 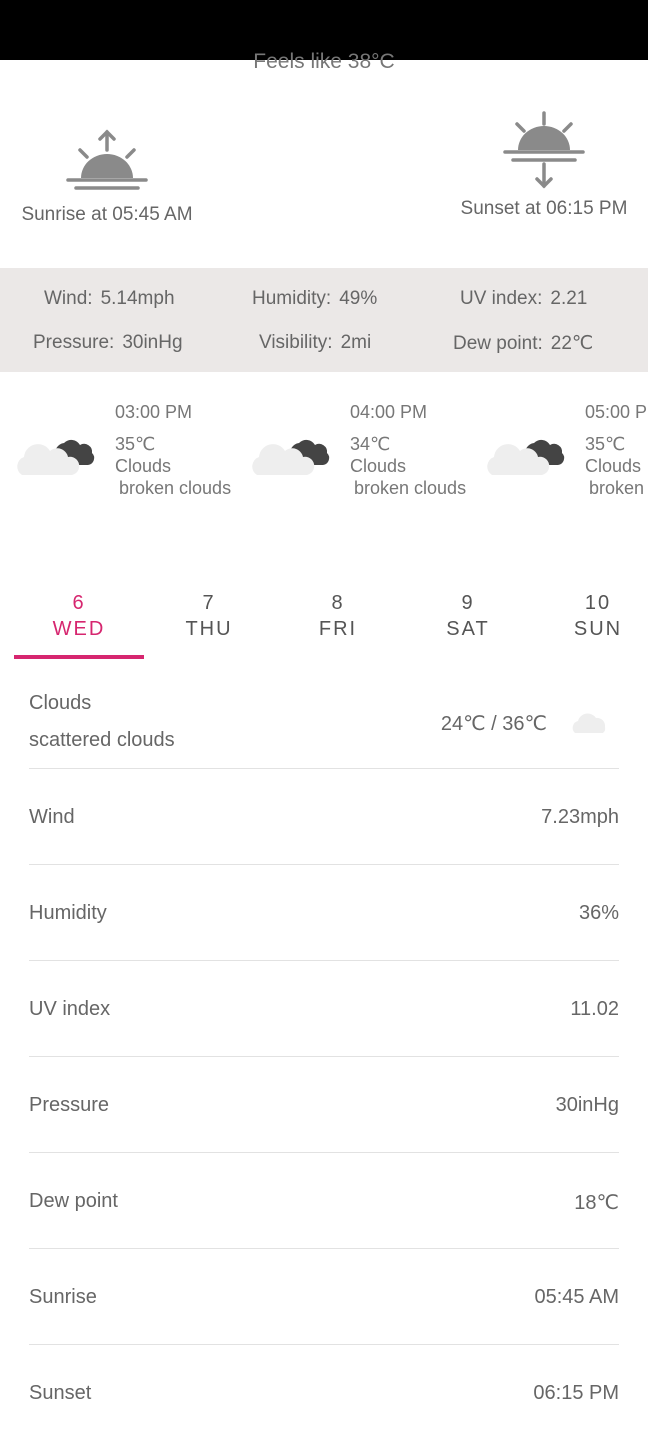 What do you see at coordinates (296, 342) in the screenshot?
I see `stat-visibility-label: Visibility:` at bounding box center [296, 342].